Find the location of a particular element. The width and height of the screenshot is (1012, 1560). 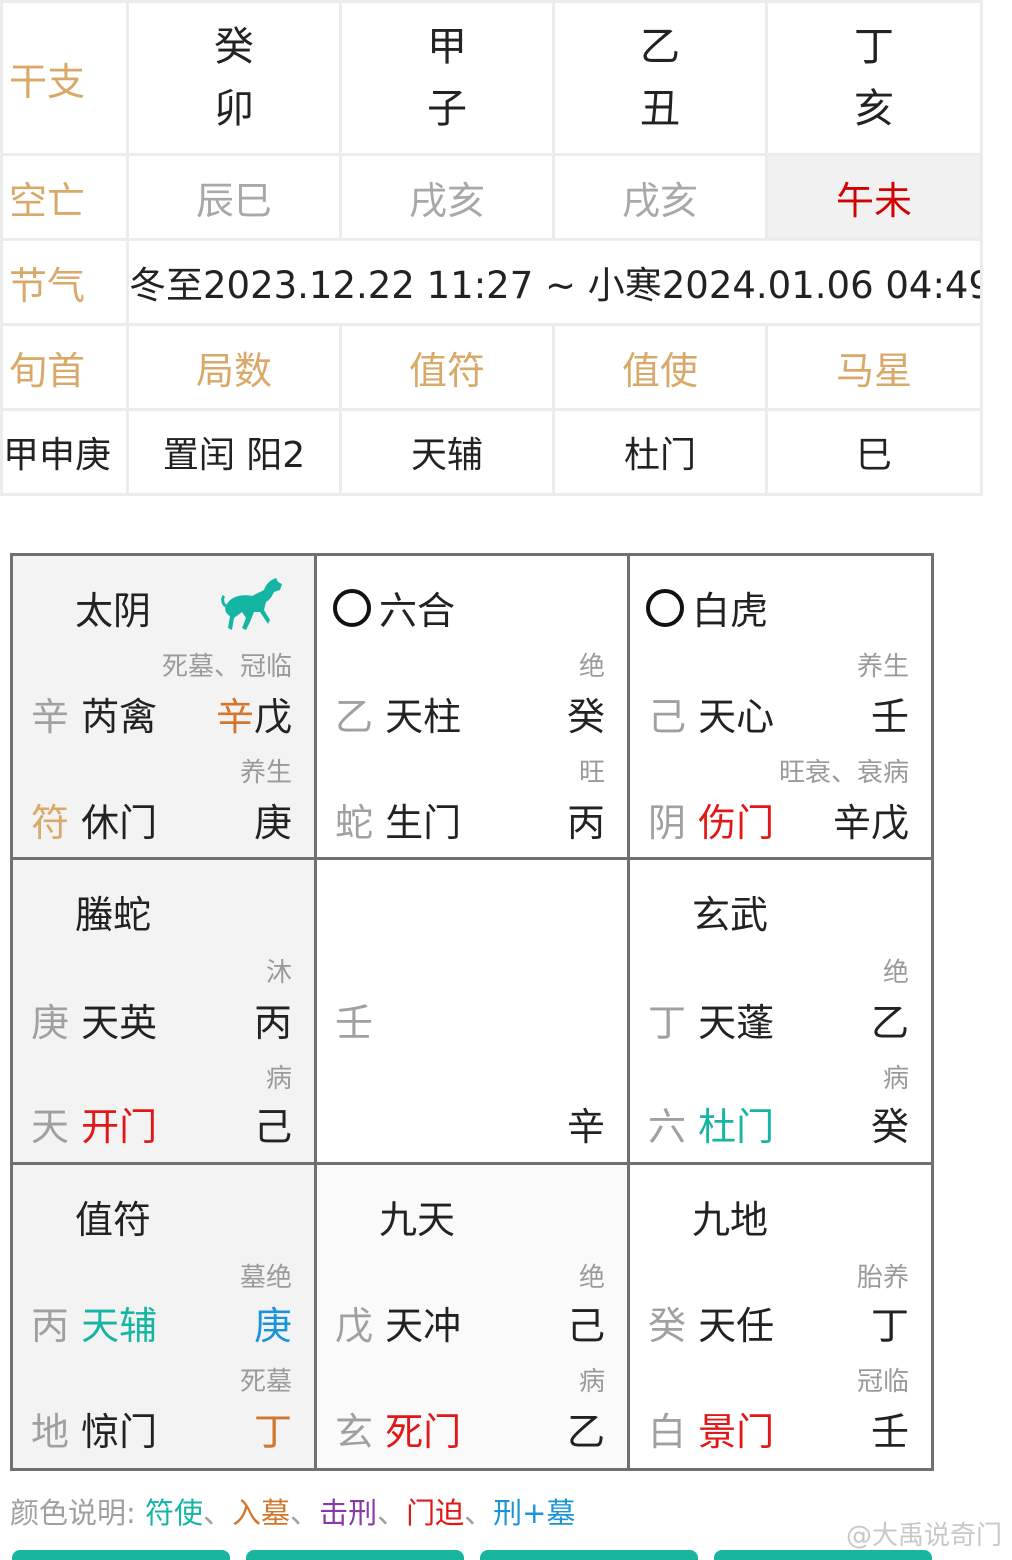

color-legend: 颜色说明: 符使、入墓、击刑、门迫、刑+墓 is located at coordinates (293, 1513).